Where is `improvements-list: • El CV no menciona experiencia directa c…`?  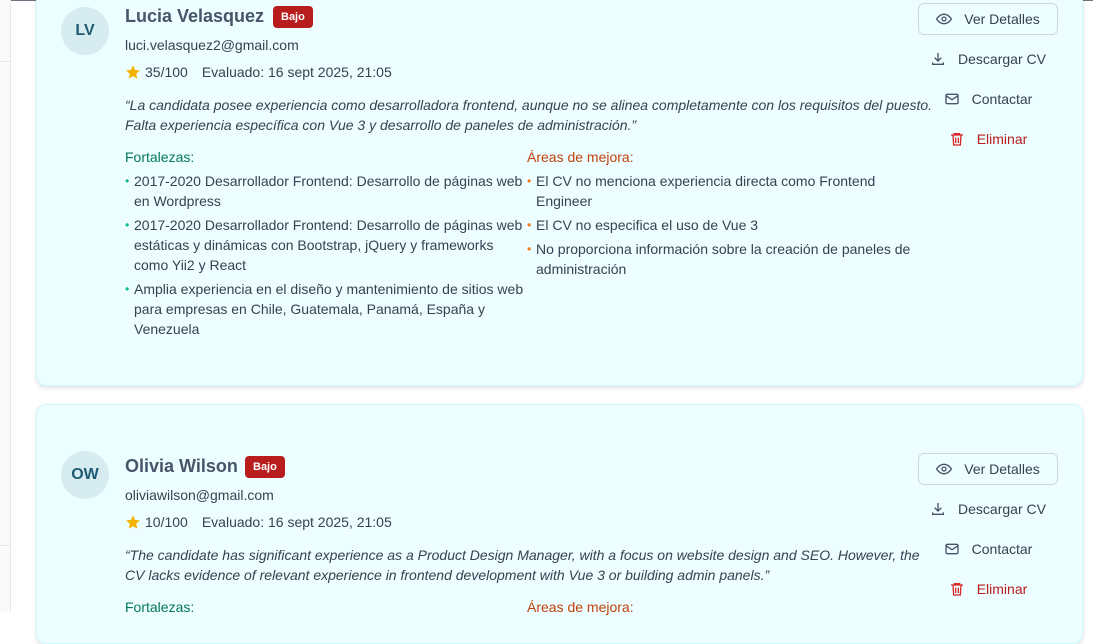
improvements-list: • El CV no menciona experiencia directa c… is located at coordinates (727, 227).